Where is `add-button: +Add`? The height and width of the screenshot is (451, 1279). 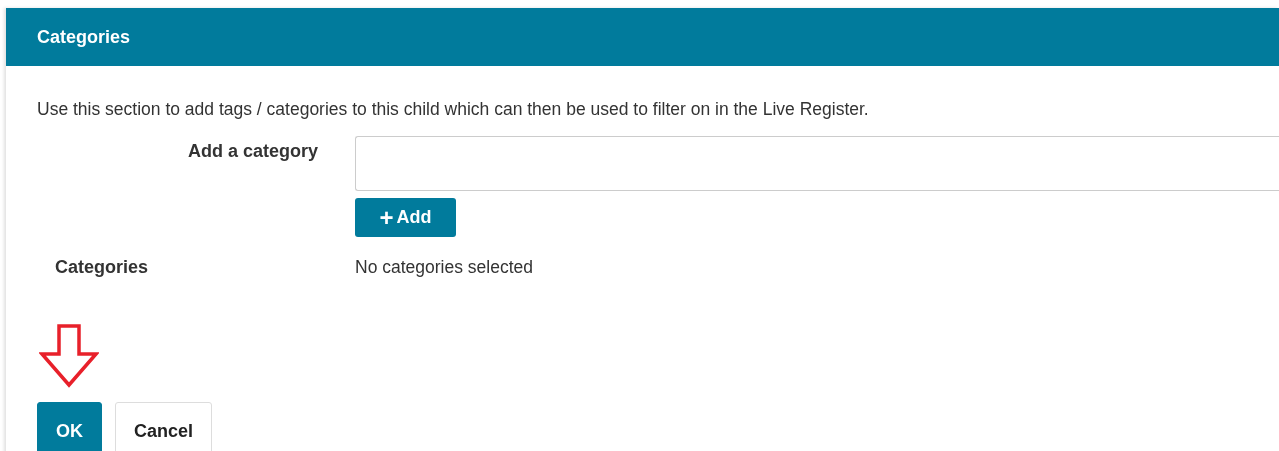 add-button: +Add is located at coordinates (405, 217).